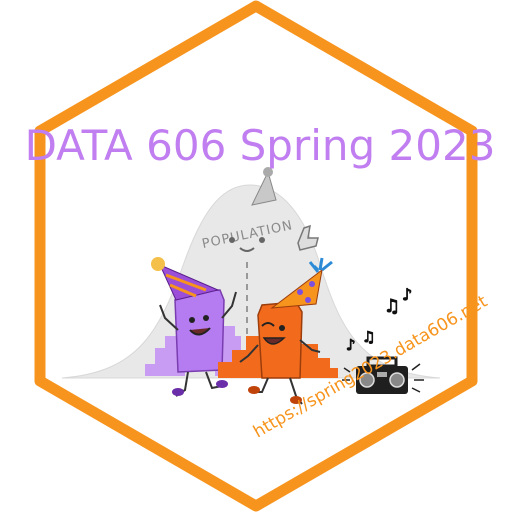  Describe the element at coordinates (158, 264) in the screenshot. I see `purple-hat-pompom` at that location.